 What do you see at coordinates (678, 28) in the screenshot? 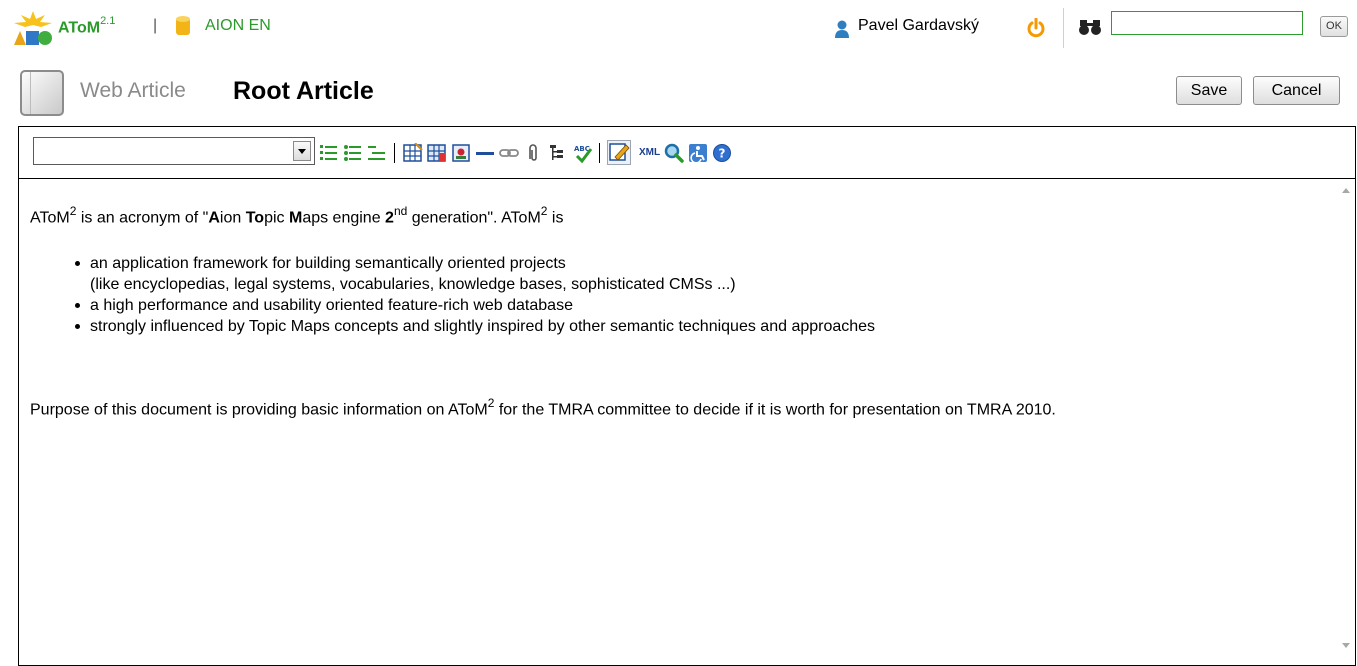
I see `top-bar: AToM2.1 | AION EN Pavel Gardavský OK` at bounding box center [678, 28].